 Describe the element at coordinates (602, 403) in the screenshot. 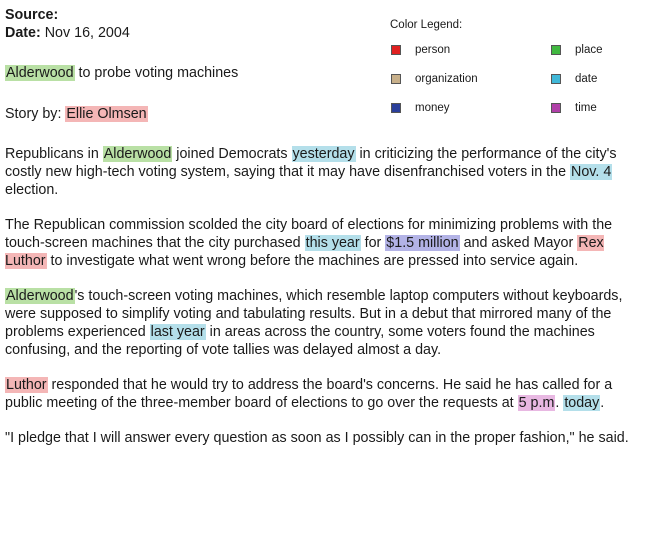

I see `text-run: .` at that location.